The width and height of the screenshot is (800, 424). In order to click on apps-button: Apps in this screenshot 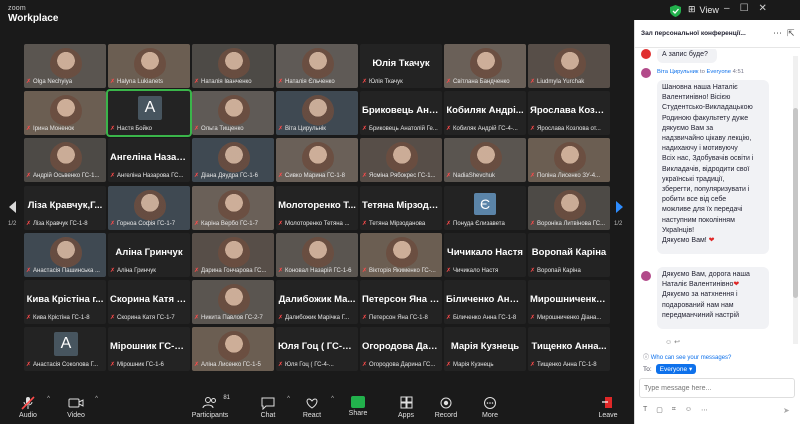, I will do `click(406, 407)`.